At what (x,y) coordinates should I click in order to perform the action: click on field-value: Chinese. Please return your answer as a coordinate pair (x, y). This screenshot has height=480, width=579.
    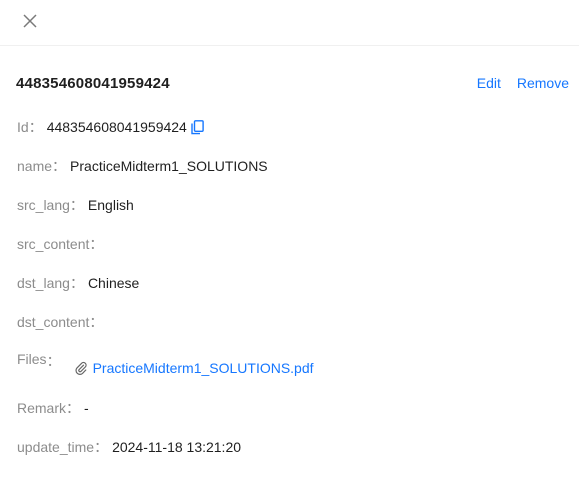
    Looking at the image, I should click on (113, 283).